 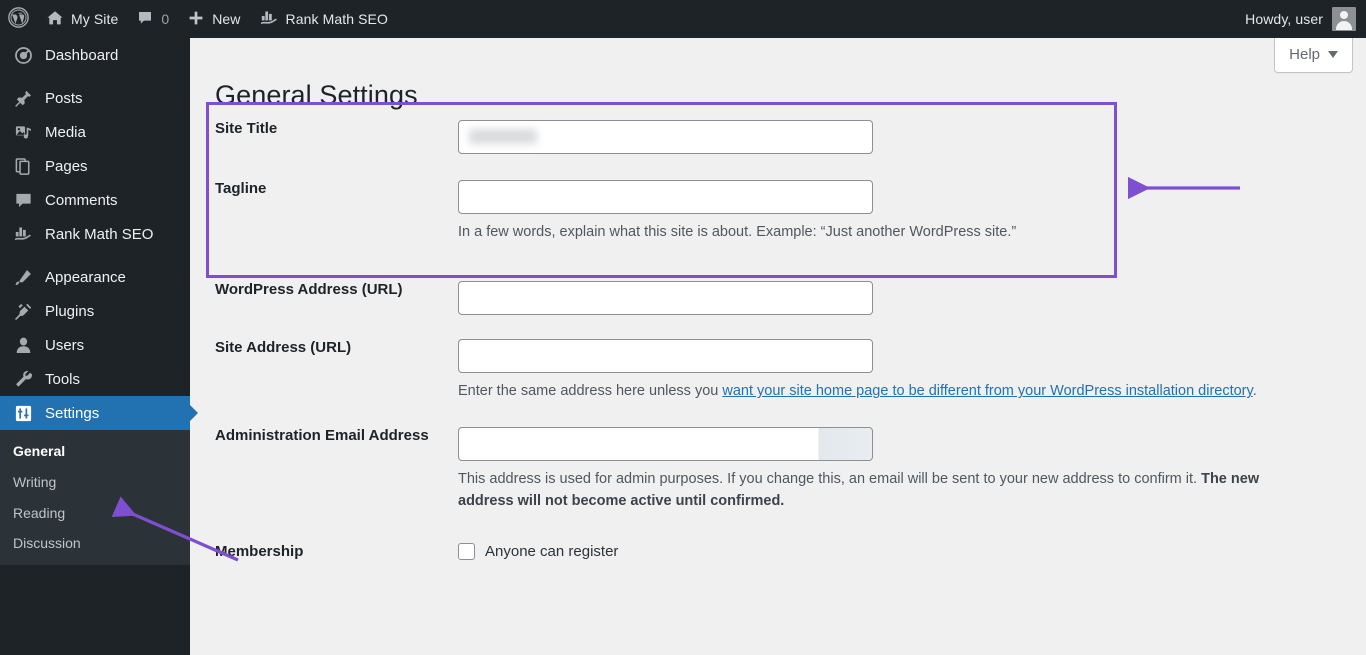 I want to click on site-address-label: Site Address (URL), so click(x=283, y=348).